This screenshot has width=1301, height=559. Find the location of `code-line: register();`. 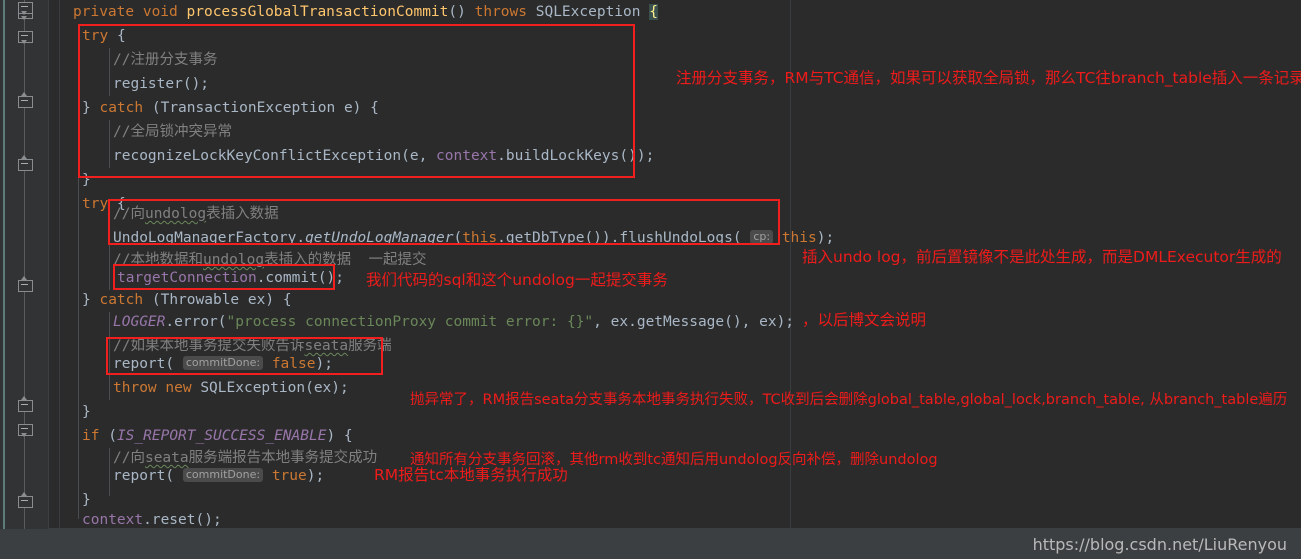

code-line: register(); is located at coordinates (161, 84).